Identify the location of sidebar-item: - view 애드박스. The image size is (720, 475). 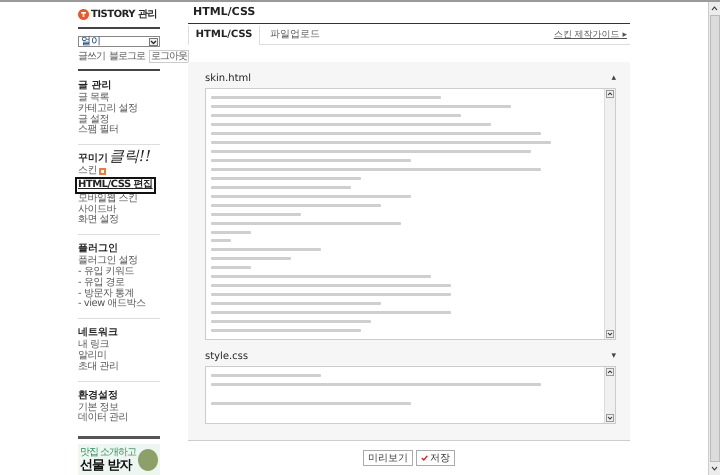
(112, 304).